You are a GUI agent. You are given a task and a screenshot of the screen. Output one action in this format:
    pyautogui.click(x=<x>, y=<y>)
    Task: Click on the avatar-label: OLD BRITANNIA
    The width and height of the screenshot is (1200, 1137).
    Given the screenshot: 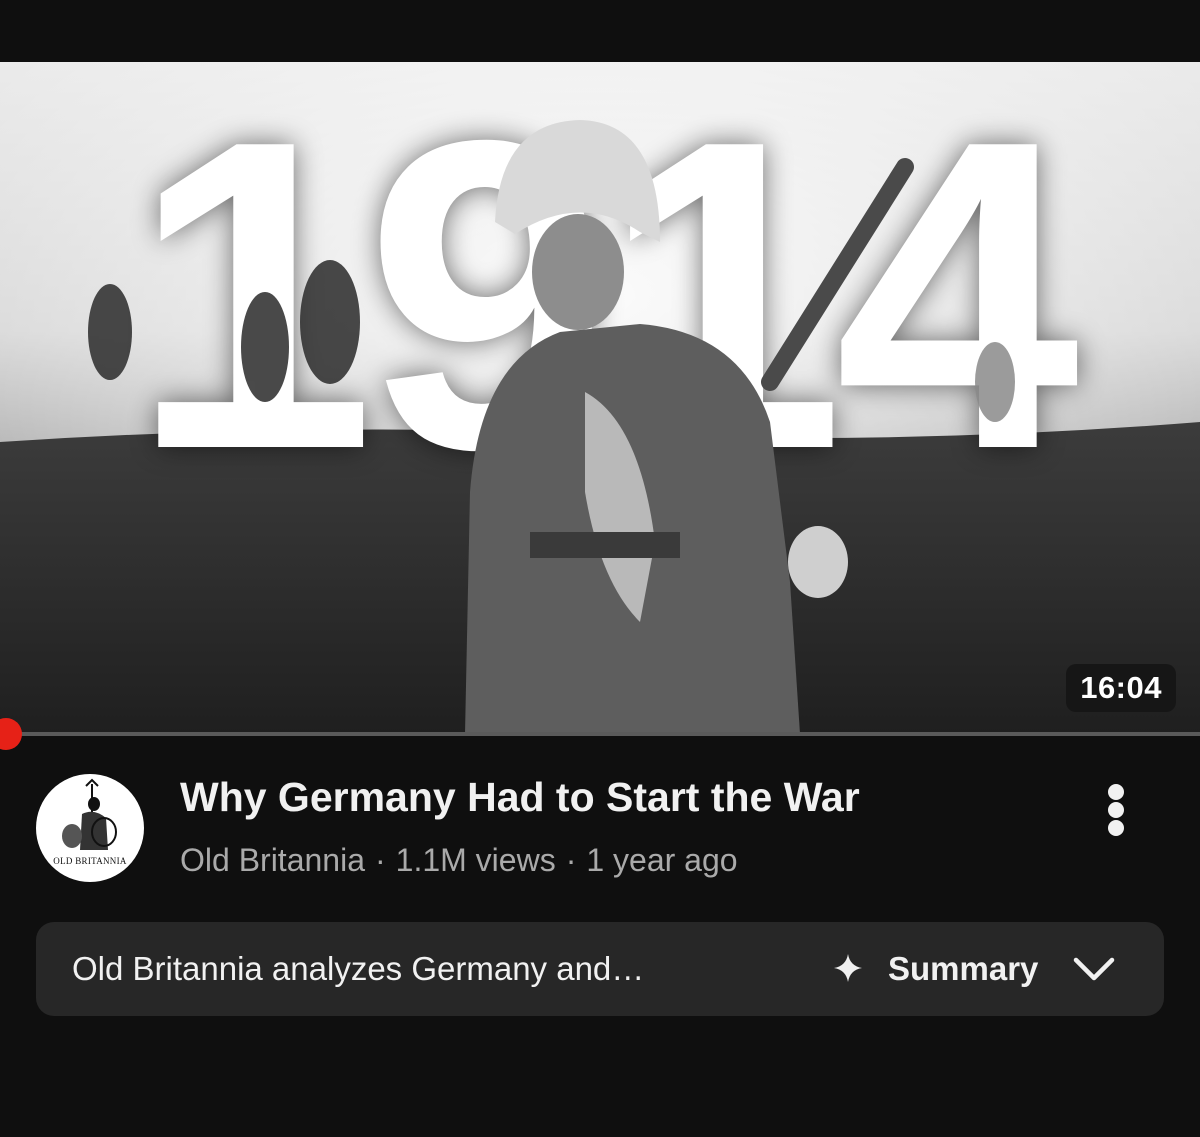 What is the action you would take?
    pyautogui.click(x=90, y=861)
    